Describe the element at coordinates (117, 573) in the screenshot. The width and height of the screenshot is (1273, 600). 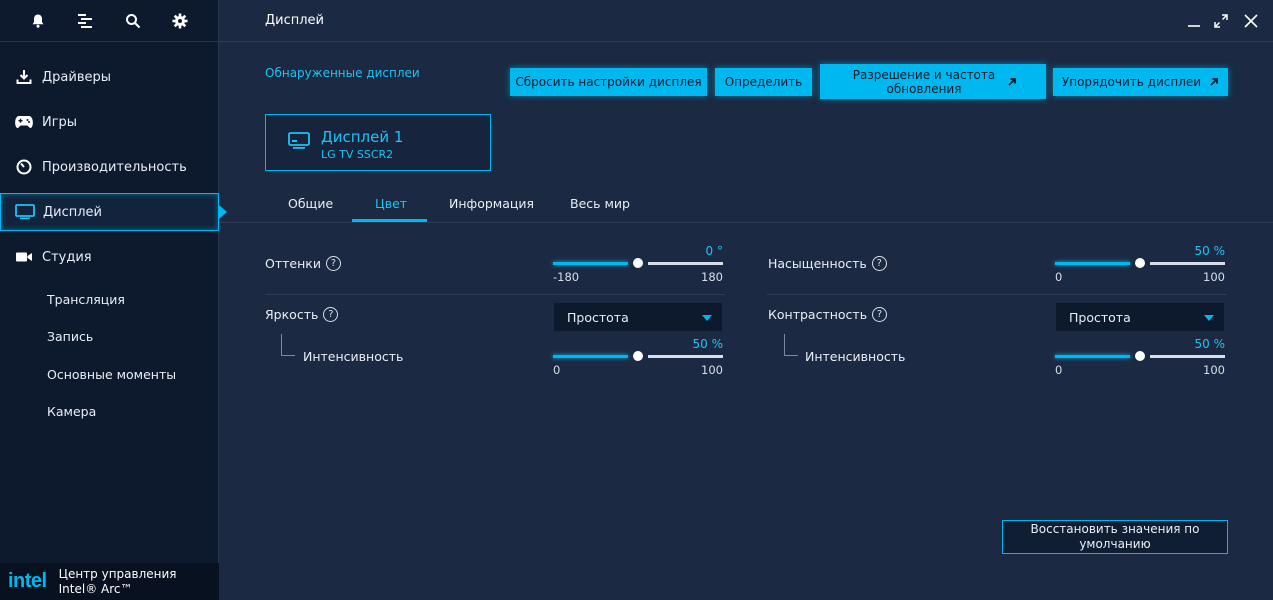
I see `brand-line-1: Центр управления` at that location.